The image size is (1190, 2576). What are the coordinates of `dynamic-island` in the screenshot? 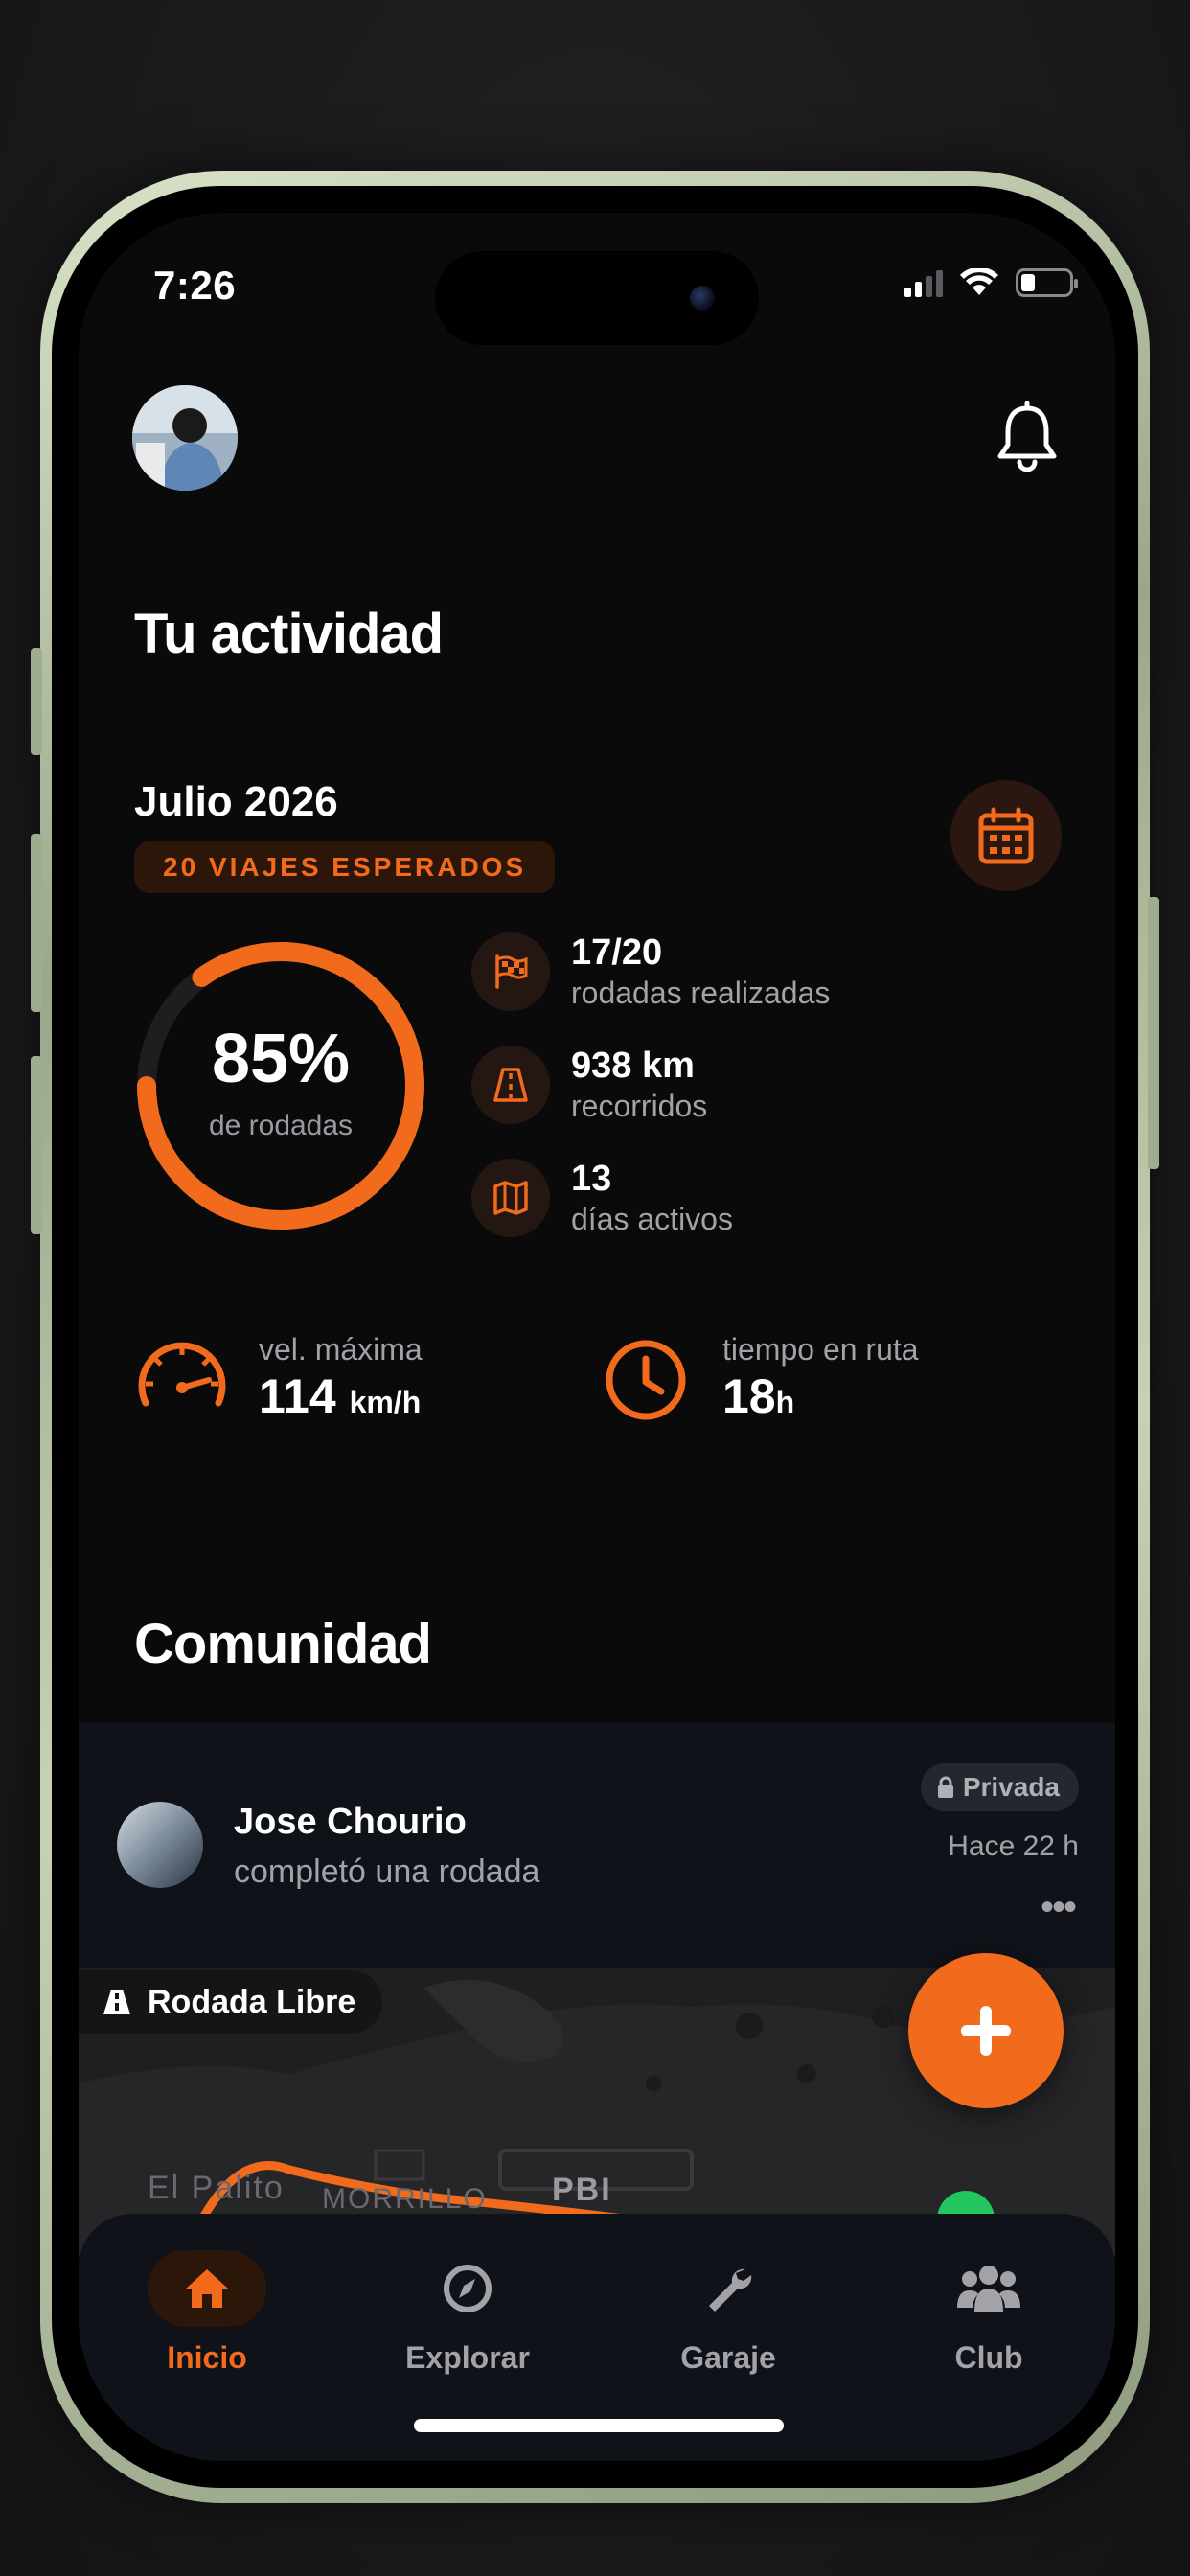 It's located at (597, 298).